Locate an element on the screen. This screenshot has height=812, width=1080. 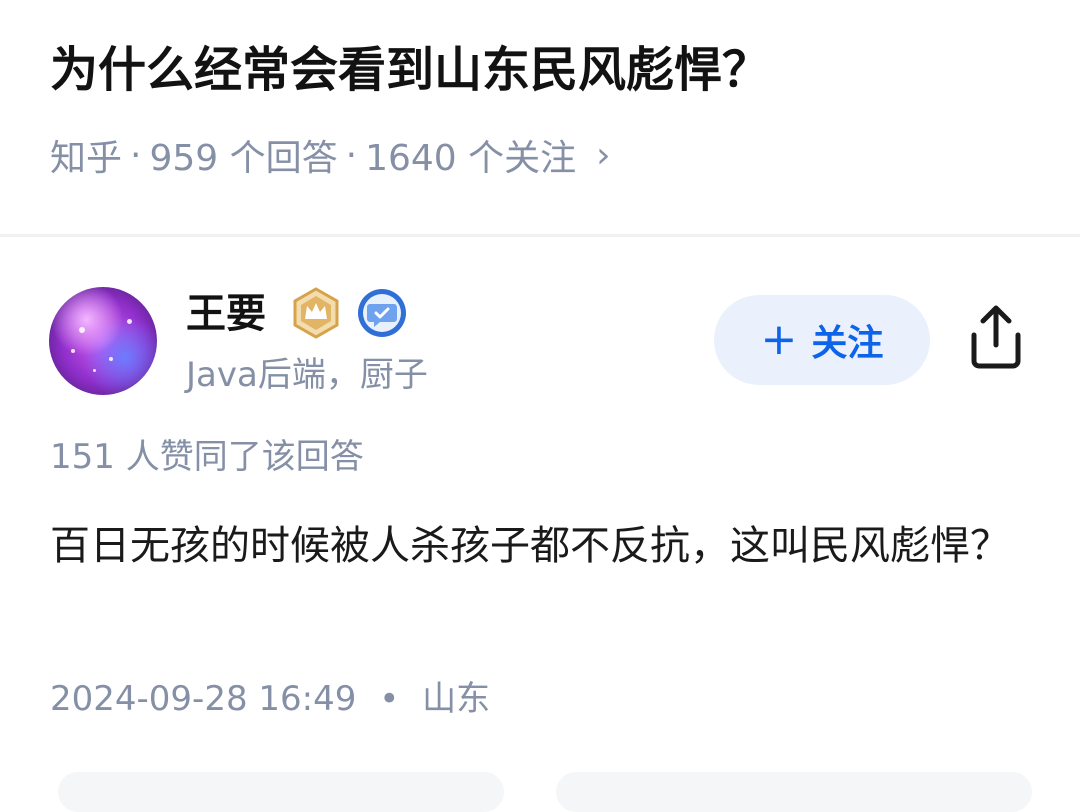
answer-date: 2024-09-28 16:49 is located at coordinates (203, 699).